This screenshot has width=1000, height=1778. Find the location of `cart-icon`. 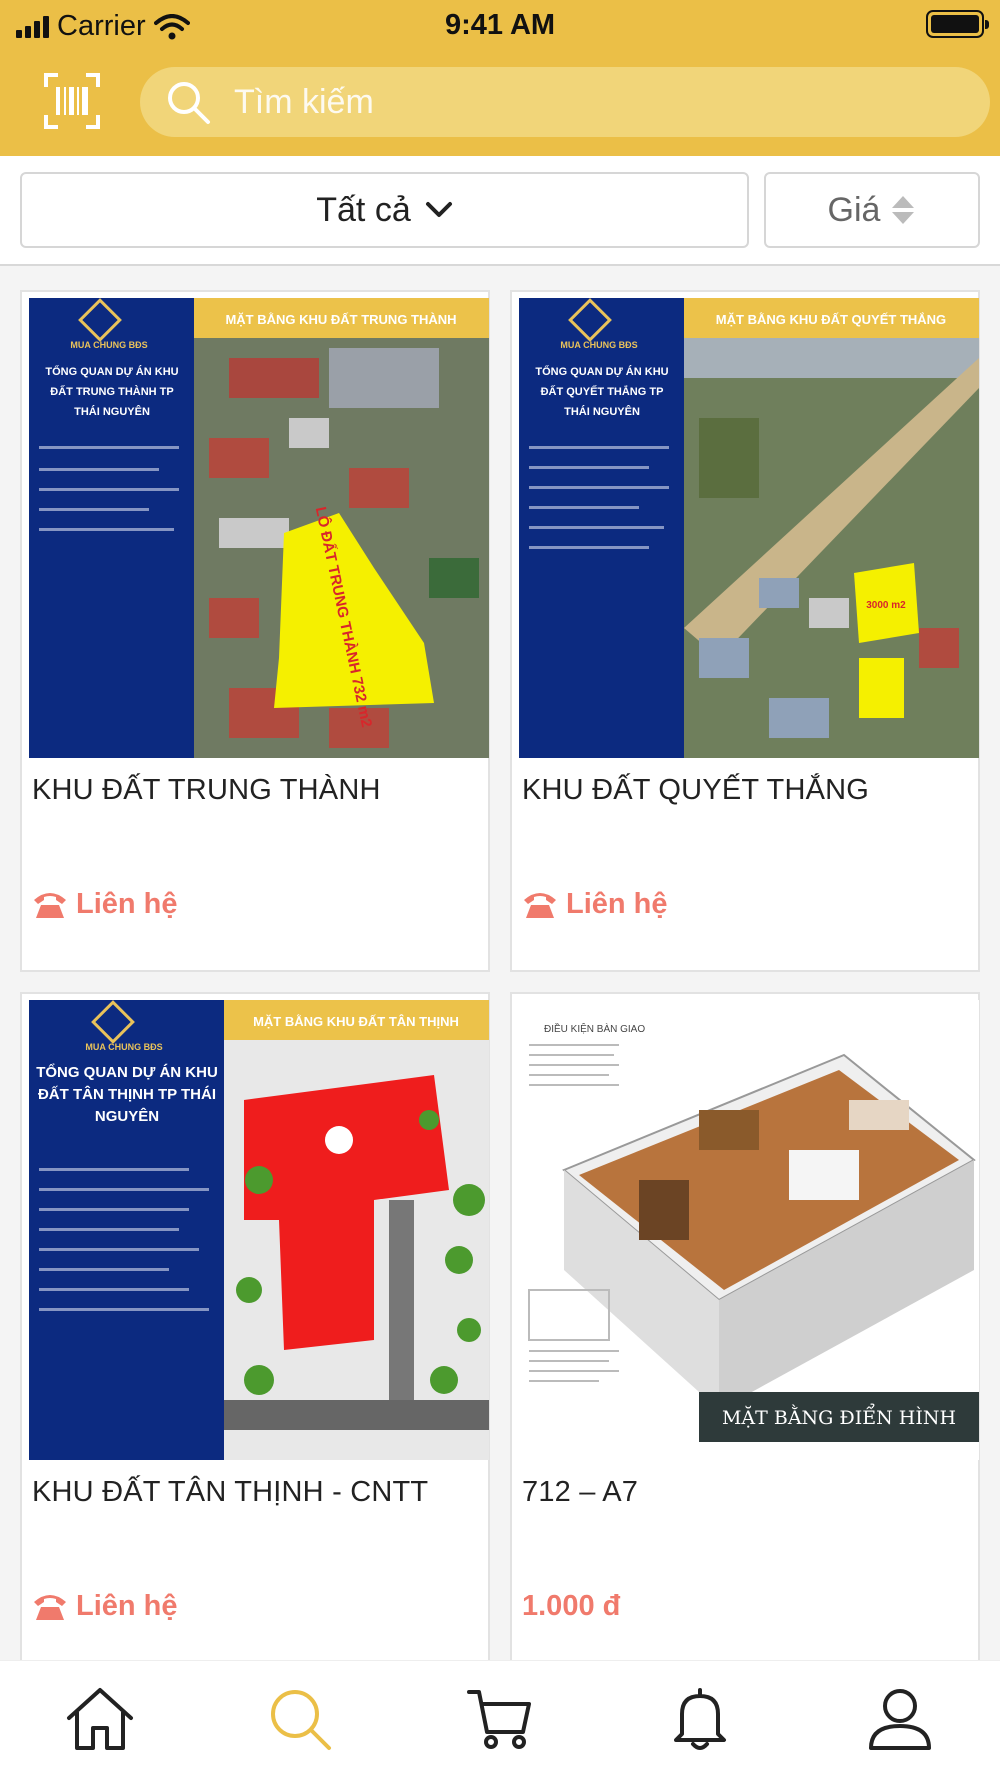

cart-icon is located at coordinates (499, 1719).